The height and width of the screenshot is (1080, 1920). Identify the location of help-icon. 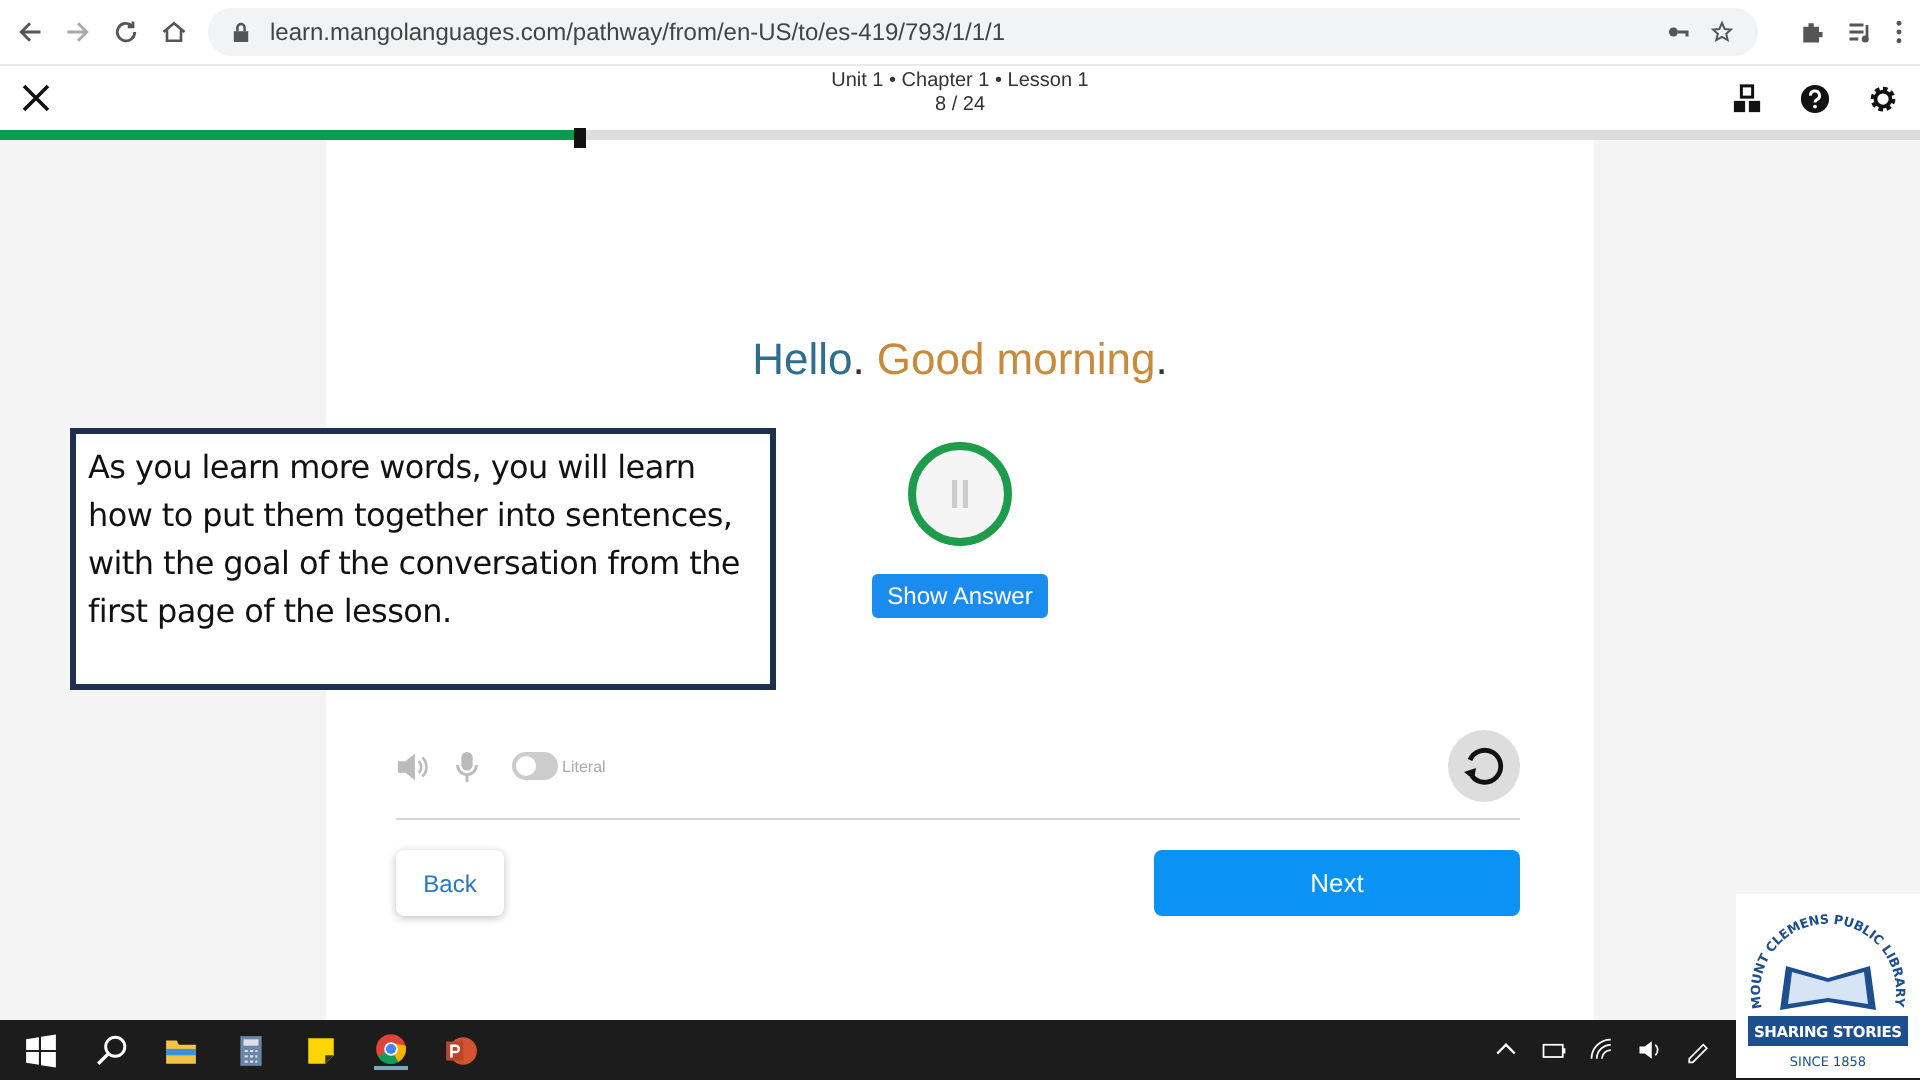
(1815, 98).